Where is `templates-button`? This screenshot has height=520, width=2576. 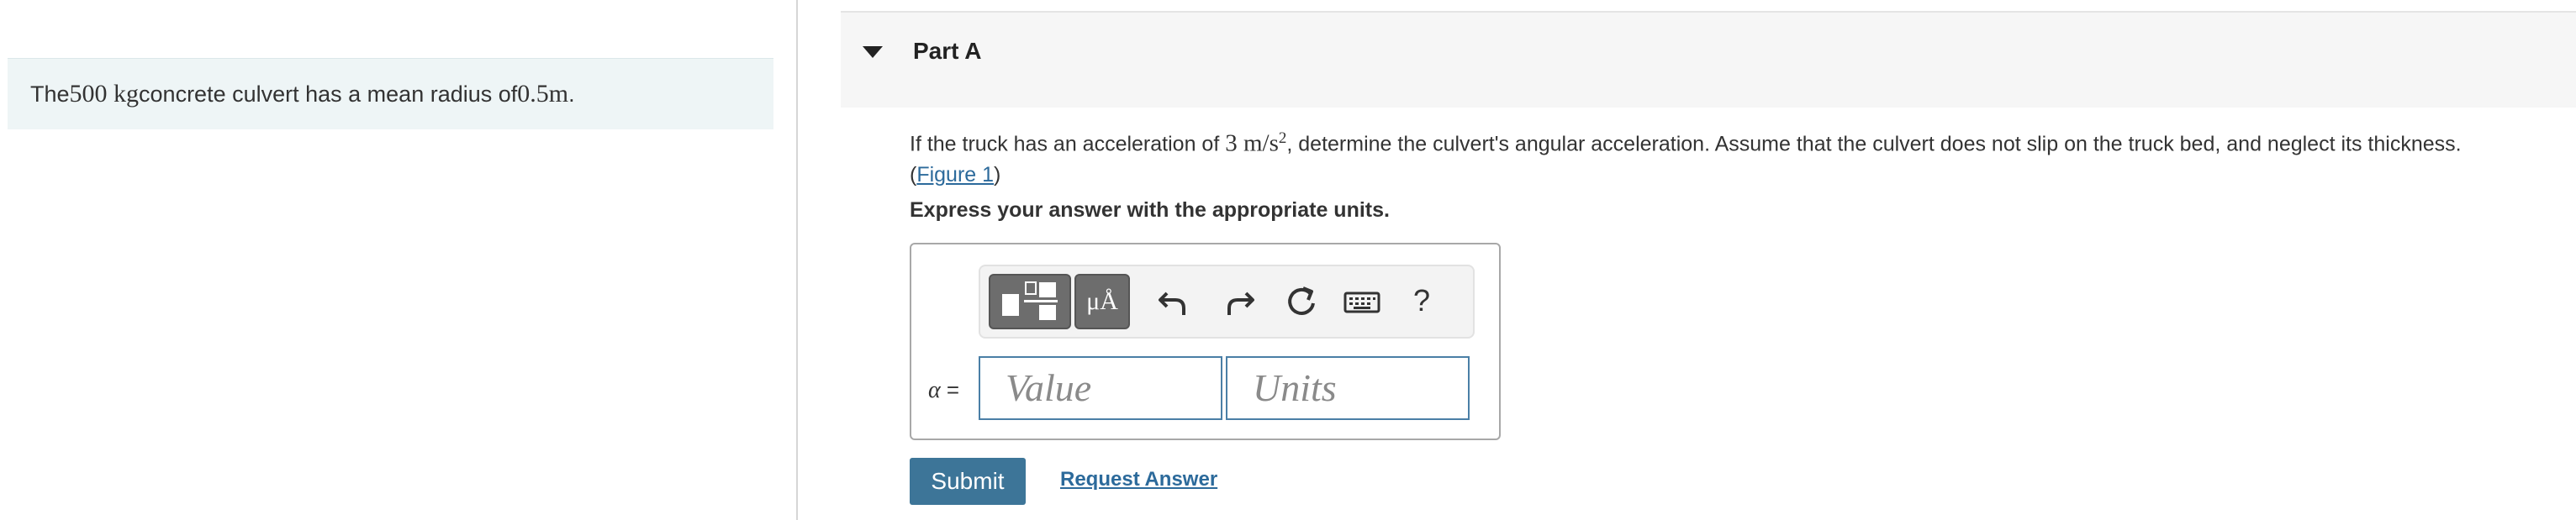
templates-button is located at coordinates (1030, 301).